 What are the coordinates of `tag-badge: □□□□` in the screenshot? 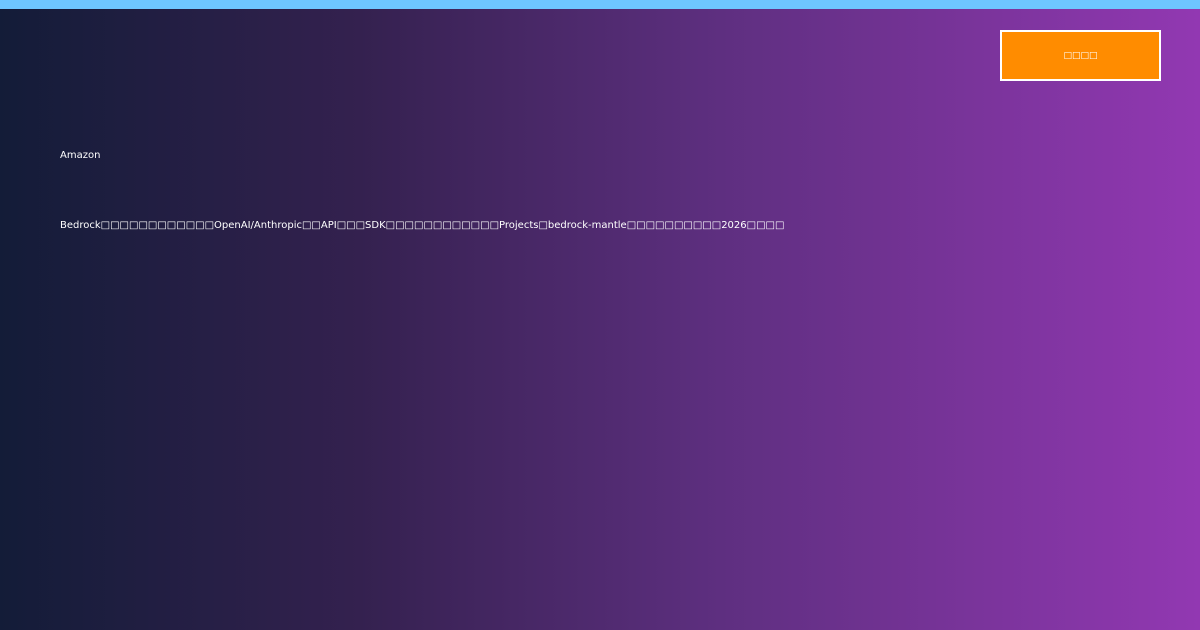 It's located at (1080, 55).